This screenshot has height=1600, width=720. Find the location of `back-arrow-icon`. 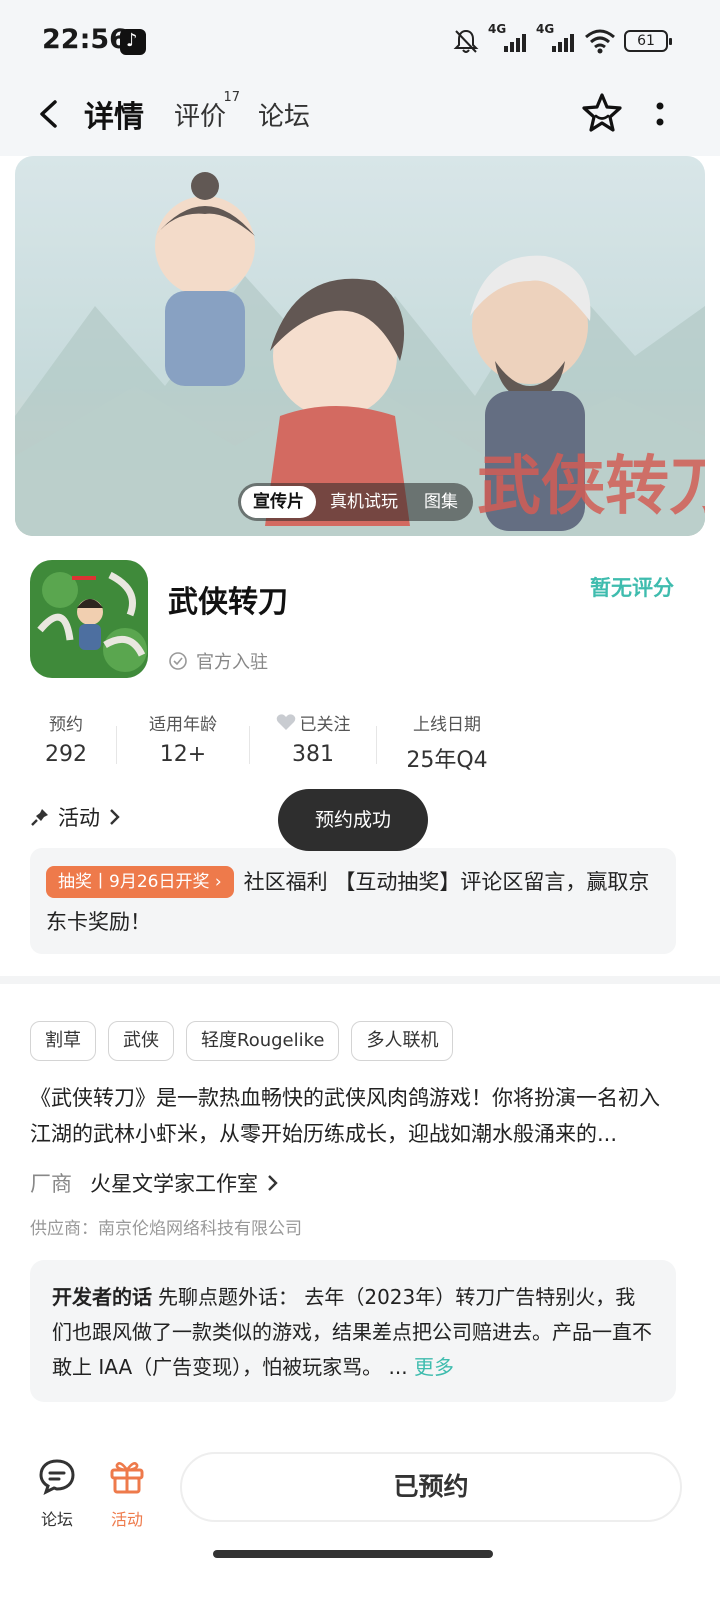

back-arrow-icon is located at coordinates (50, 114).